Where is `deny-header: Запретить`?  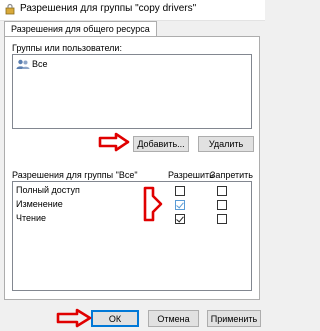
deny-header: Запретить is located at coordinates (231, 175).